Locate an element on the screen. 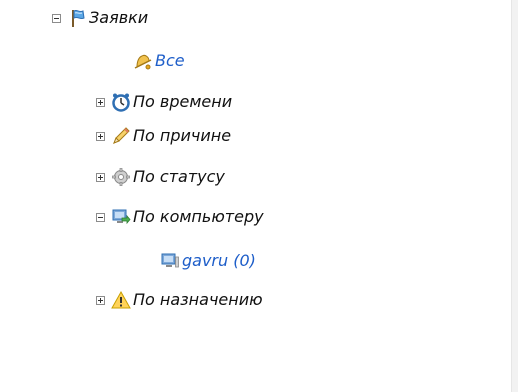 The image size is (518, 392). tree-node-by-assignment: По назначению is located at coordinates (179, 300).